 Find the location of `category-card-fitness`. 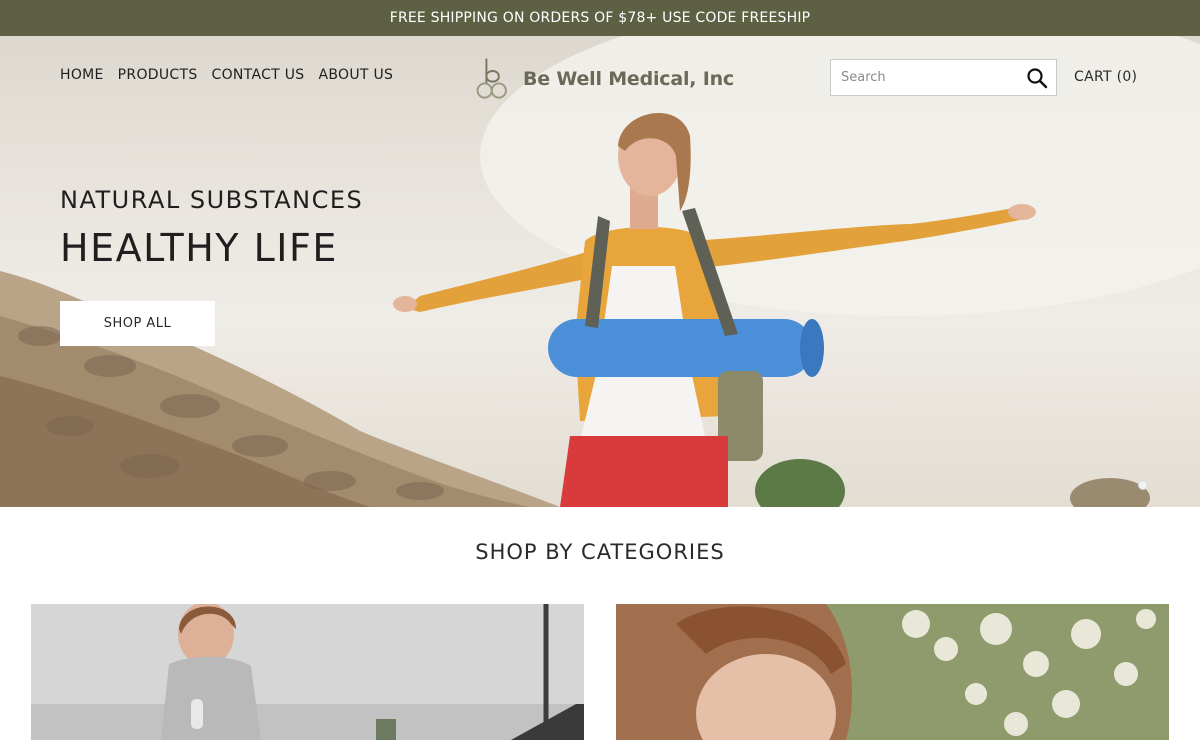

category-card-fitness is located at coordinates (307, 672).